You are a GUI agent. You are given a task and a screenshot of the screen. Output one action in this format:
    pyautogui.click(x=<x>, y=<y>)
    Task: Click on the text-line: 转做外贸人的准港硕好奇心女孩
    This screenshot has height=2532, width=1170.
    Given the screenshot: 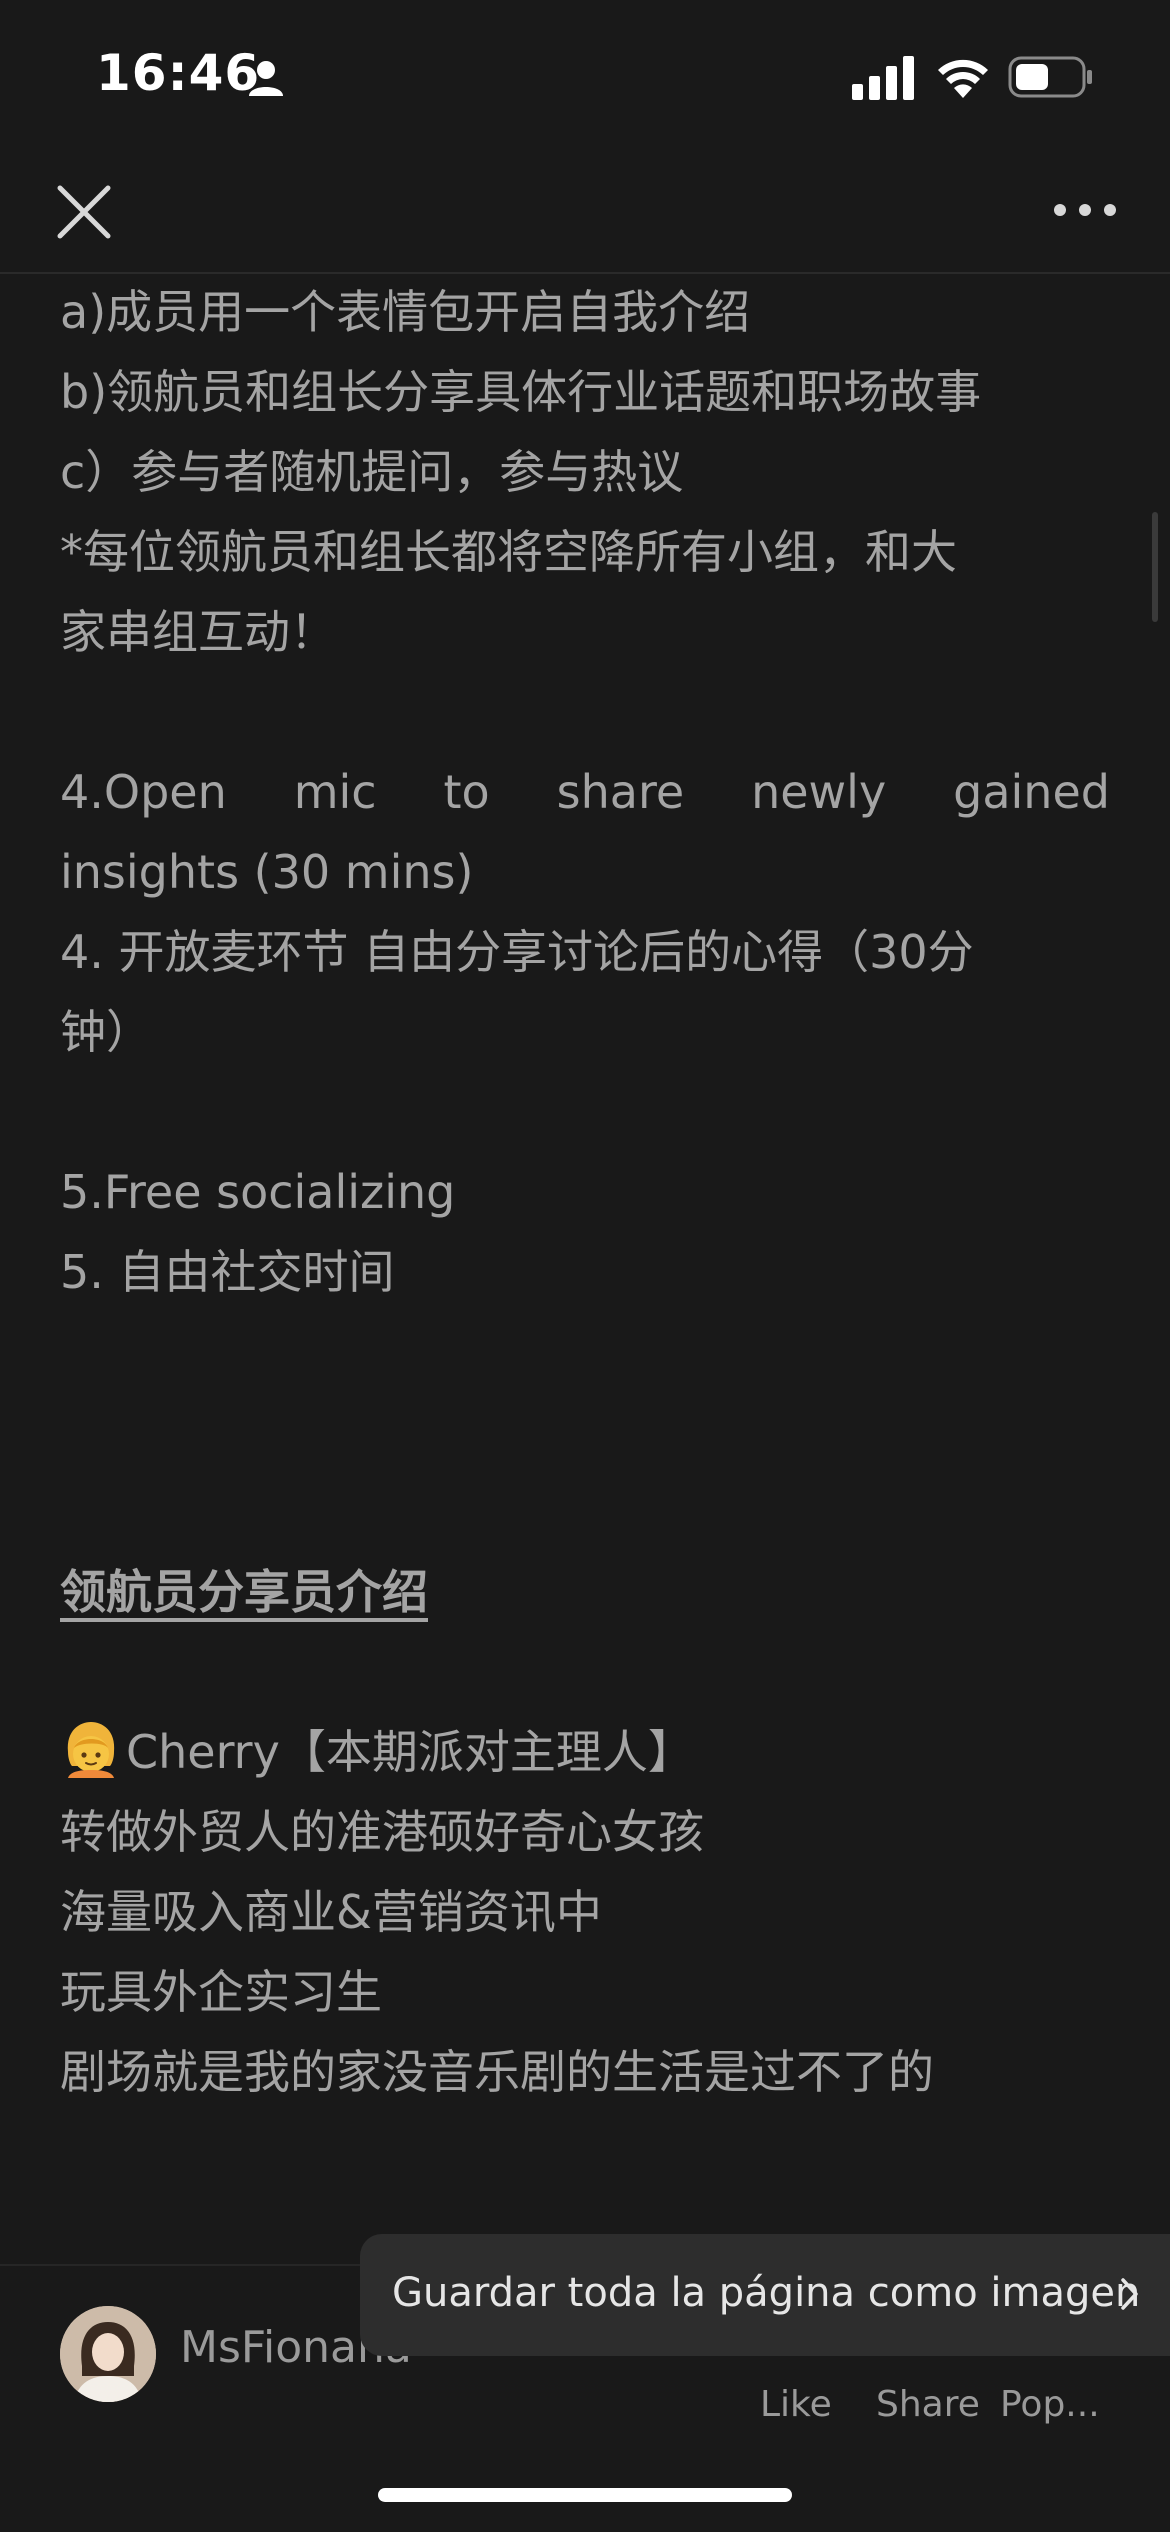 What is the action you would take?
    pyautogui.click(x=382, y=1832)
    